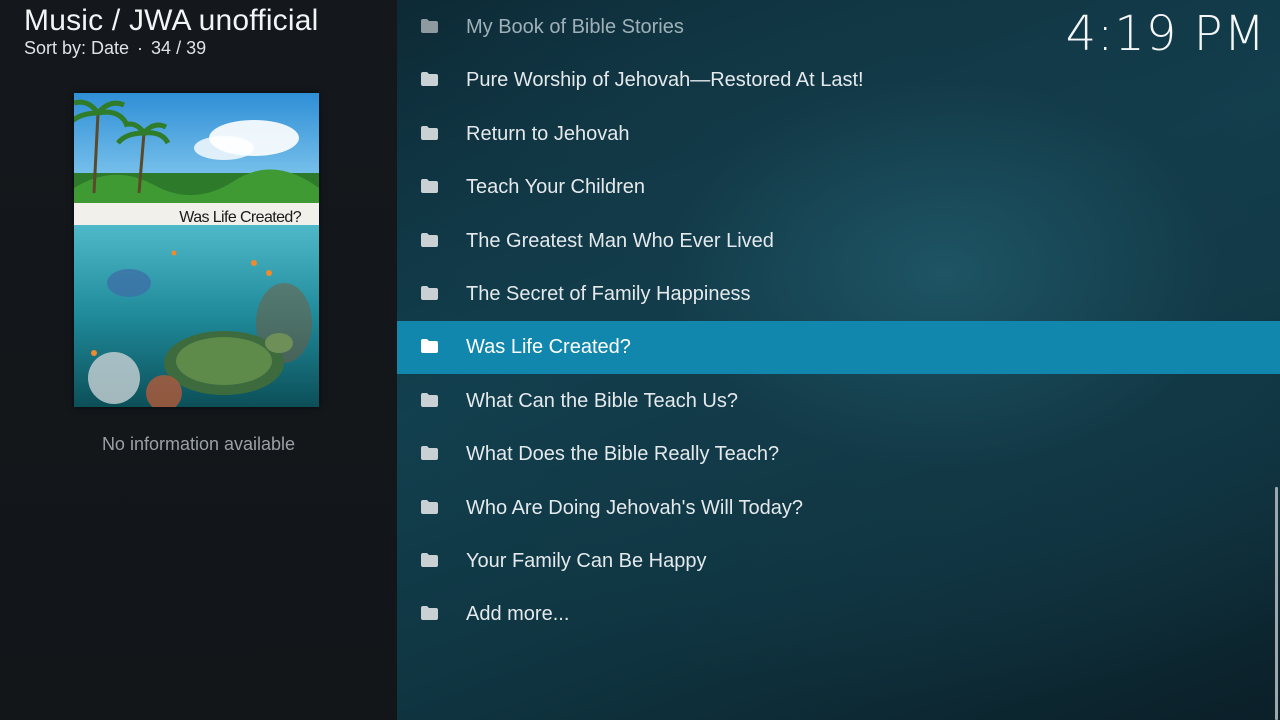 Image resolution: width=1280 pixels, height=720 pixels. Describe the element at coordinates (575, 27) in the screenshot. I see `list-item-label: My Book of Bible Stories` at that location.